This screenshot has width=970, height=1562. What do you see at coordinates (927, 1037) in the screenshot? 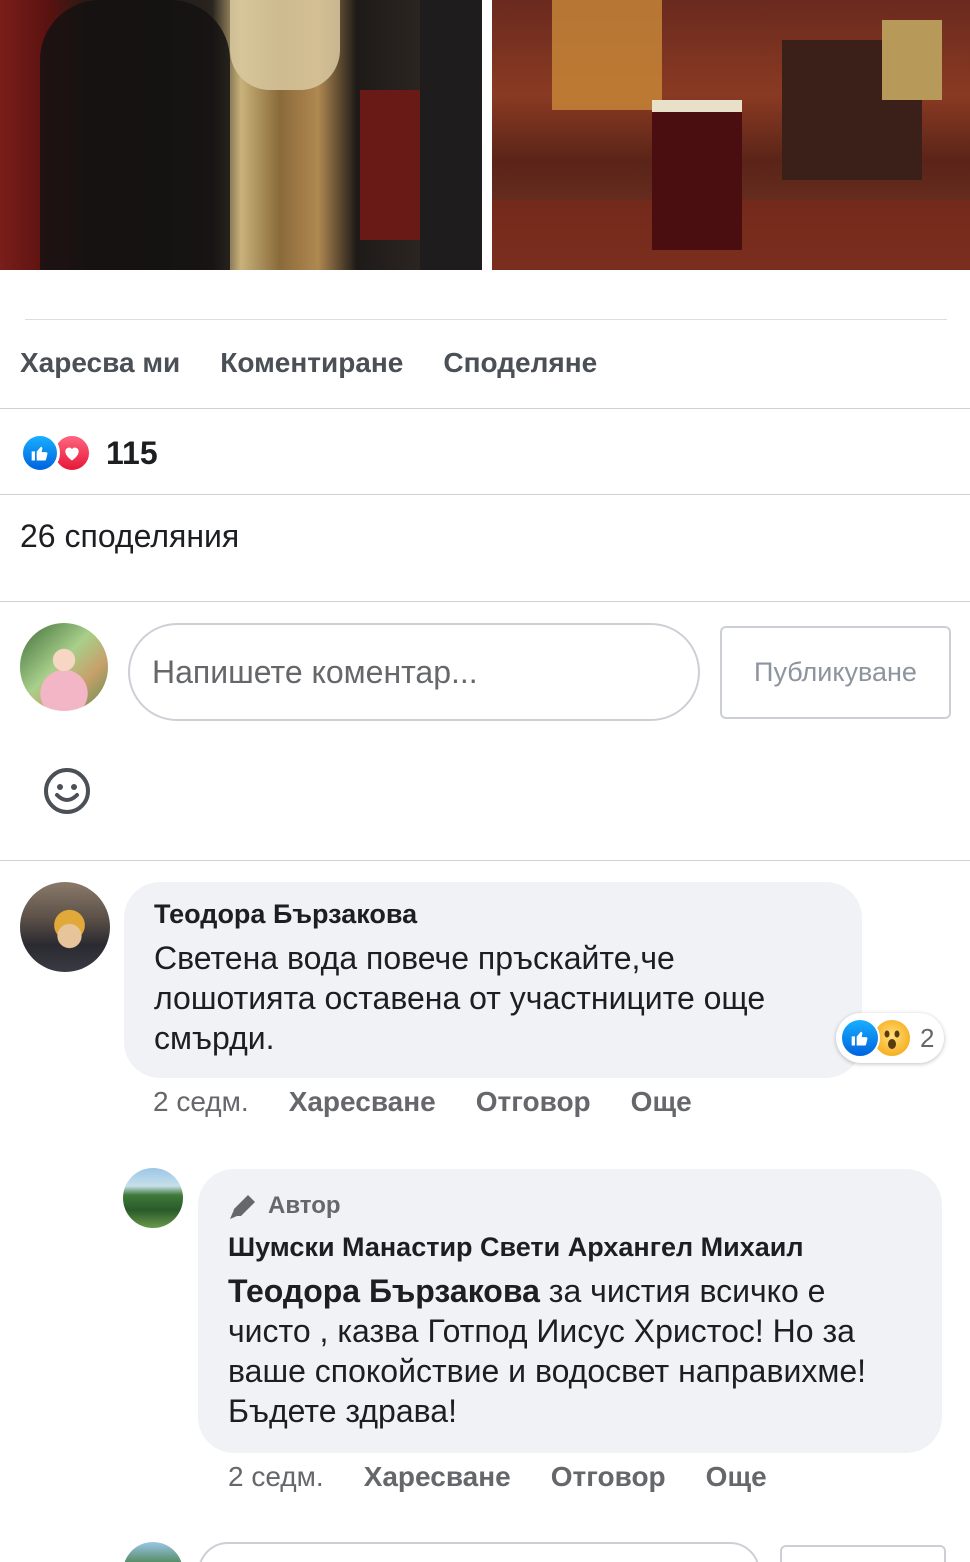
I see `comment-reaction-count: 2` at bounding box center [927, 1037].